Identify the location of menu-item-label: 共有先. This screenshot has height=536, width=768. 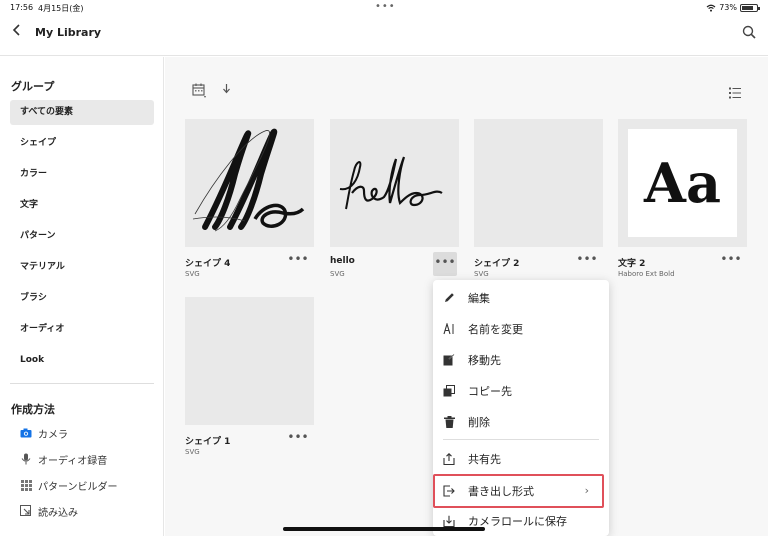
(484, 459).